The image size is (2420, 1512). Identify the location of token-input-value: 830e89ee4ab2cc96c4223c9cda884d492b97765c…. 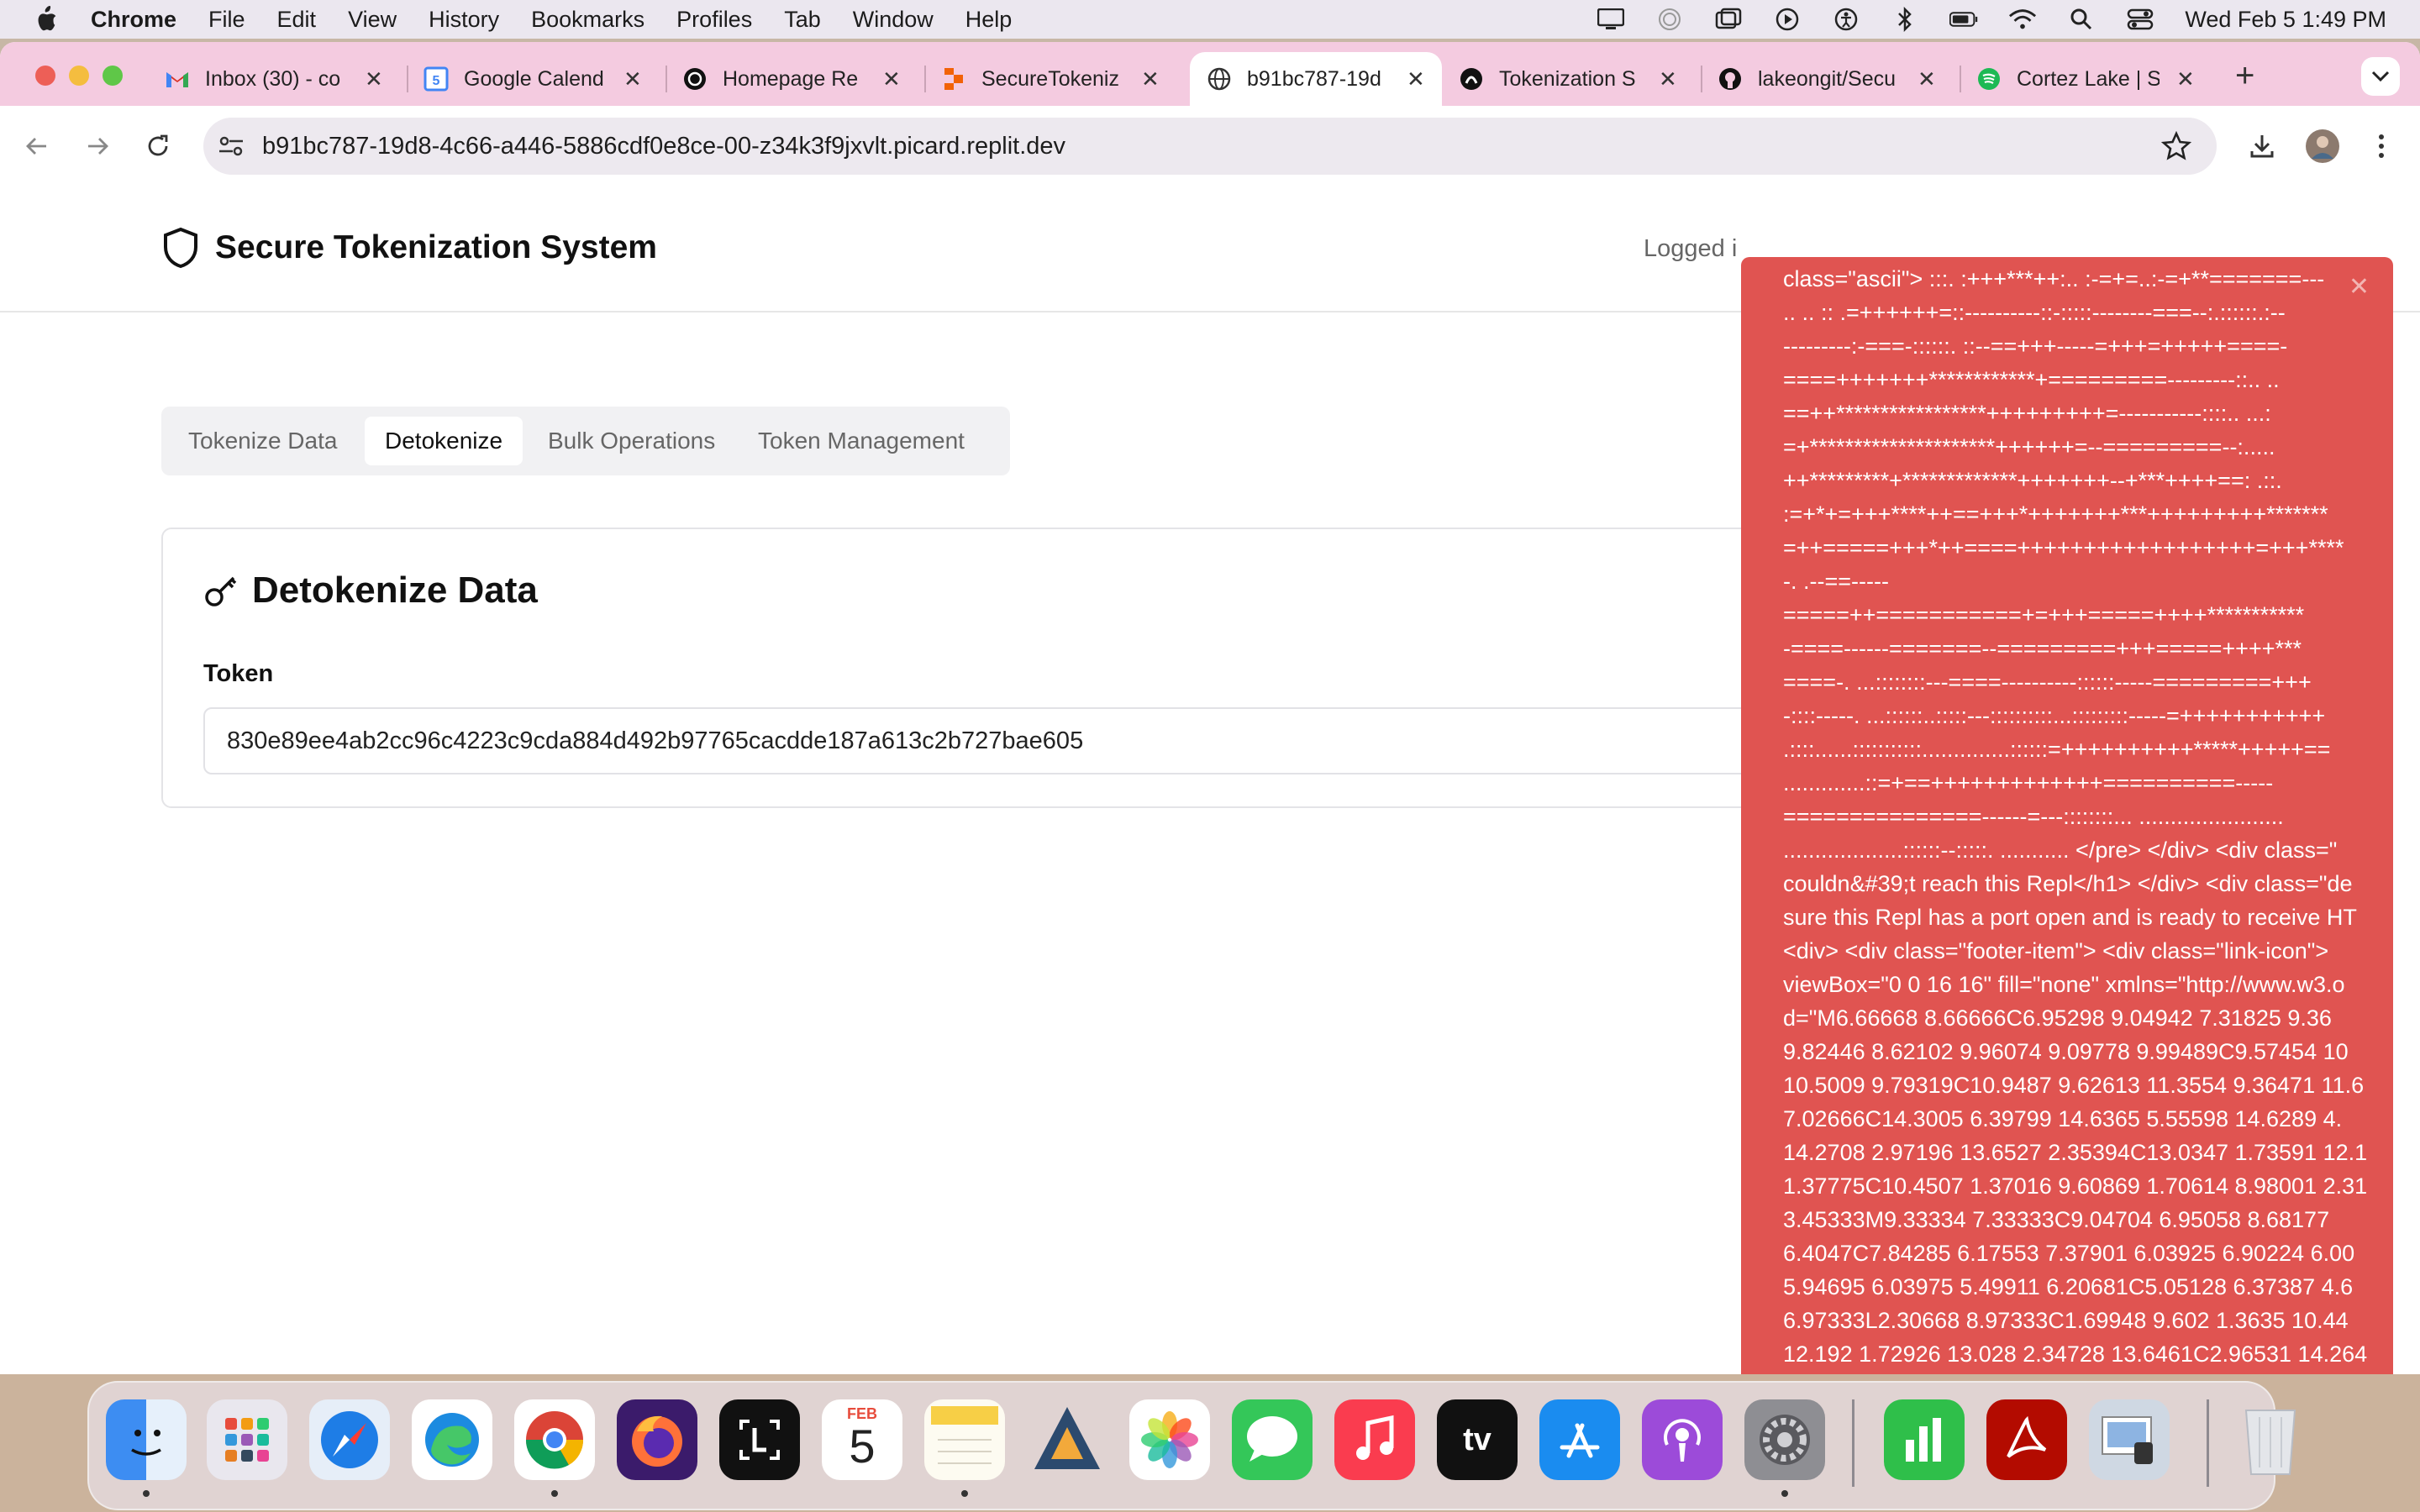
(655, 741).